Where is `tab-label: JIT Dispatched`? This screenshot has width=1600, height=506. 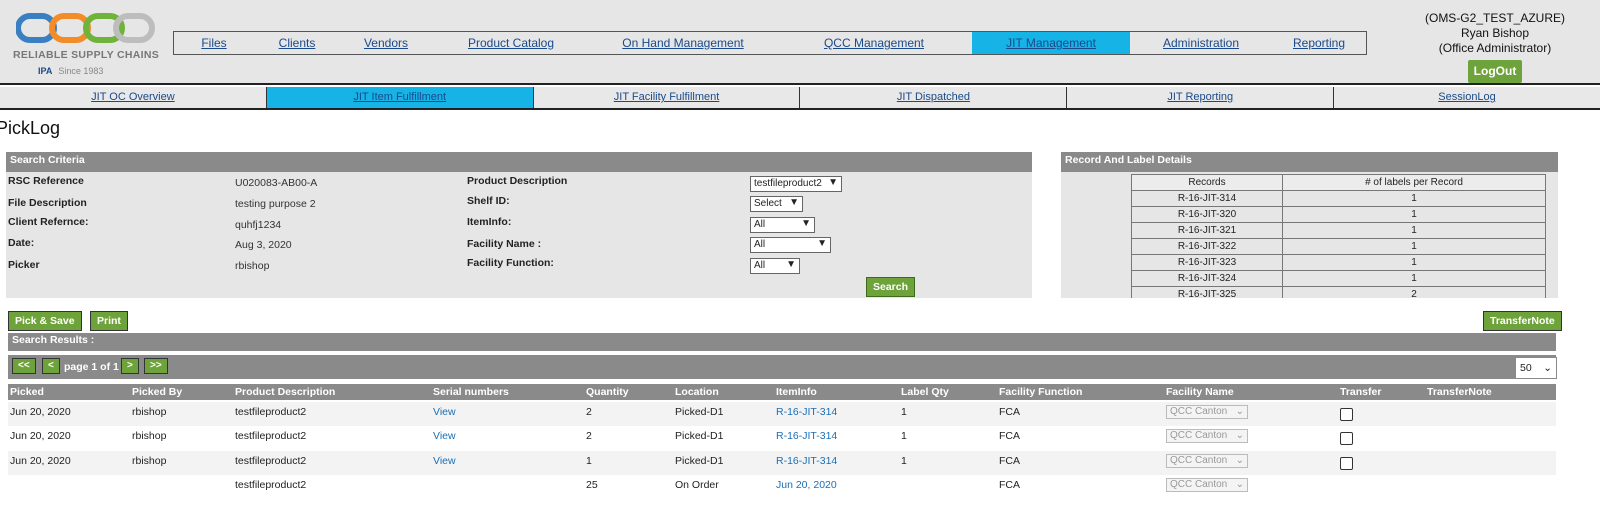 tab-label: JIT Dispatched is located at coordinates (933, 97).